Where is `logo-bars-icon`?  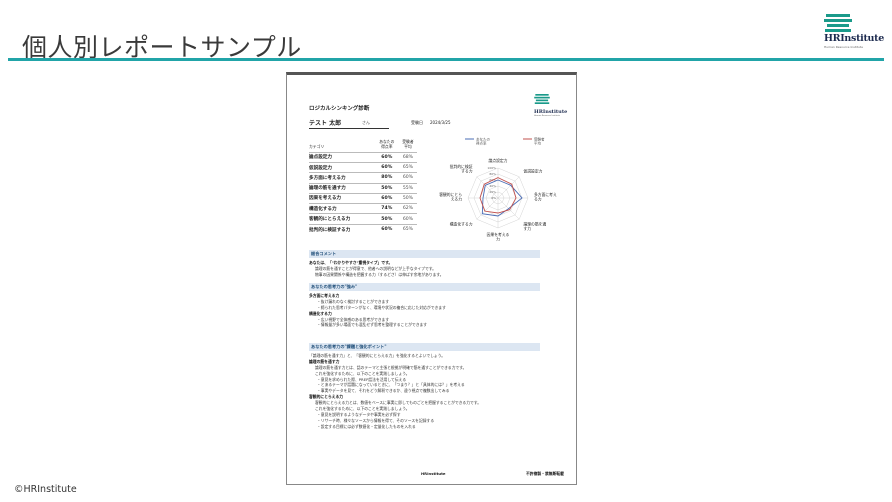
logo-bars-icon is located at coordinates (838, 23).